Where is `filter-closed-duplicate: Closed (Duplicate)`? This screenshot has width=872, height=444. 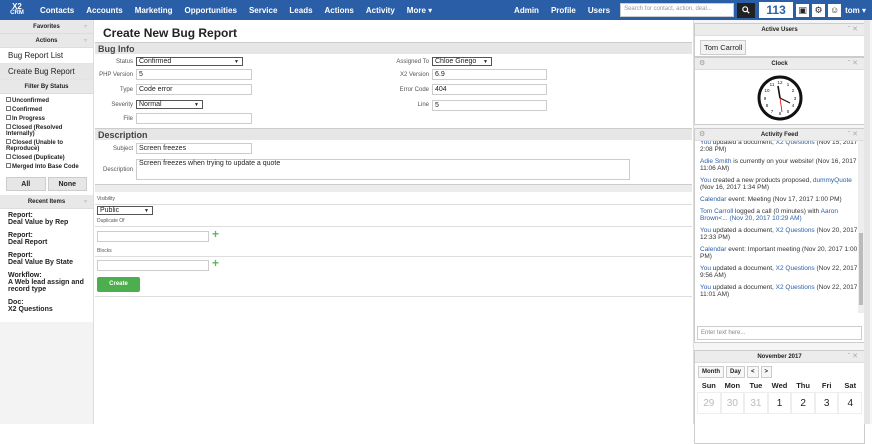
filter-closed-duplicate: Closed (Duplicate) is located at coordinates (46, 157).